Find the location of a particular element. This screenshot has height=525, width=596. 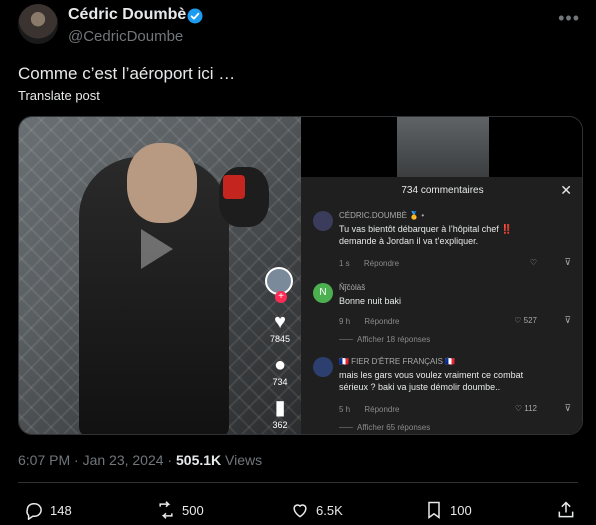

like-button: 6.5K is located at coordinates (316, 510).